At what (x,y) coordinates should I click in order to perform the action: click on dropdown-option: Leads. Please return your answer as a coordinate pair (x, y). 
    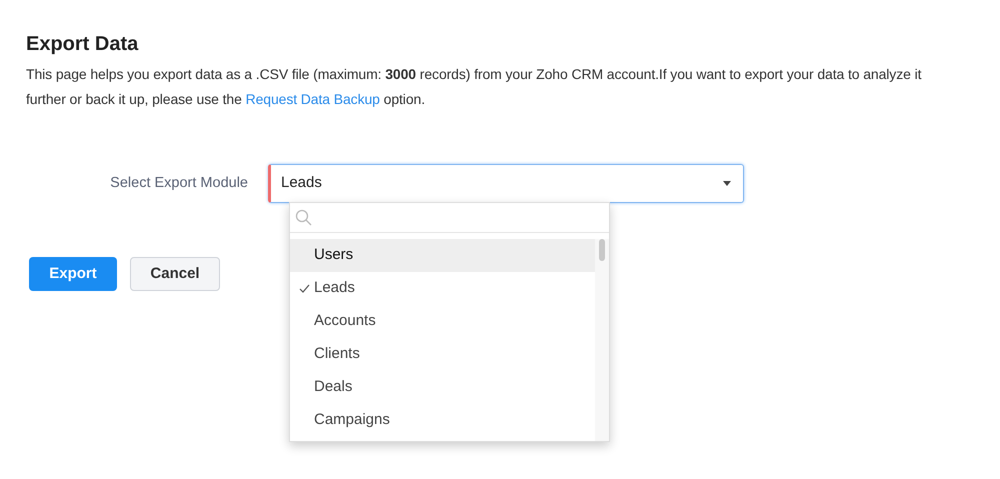
    Looking at the image, I should click on (442, 288).